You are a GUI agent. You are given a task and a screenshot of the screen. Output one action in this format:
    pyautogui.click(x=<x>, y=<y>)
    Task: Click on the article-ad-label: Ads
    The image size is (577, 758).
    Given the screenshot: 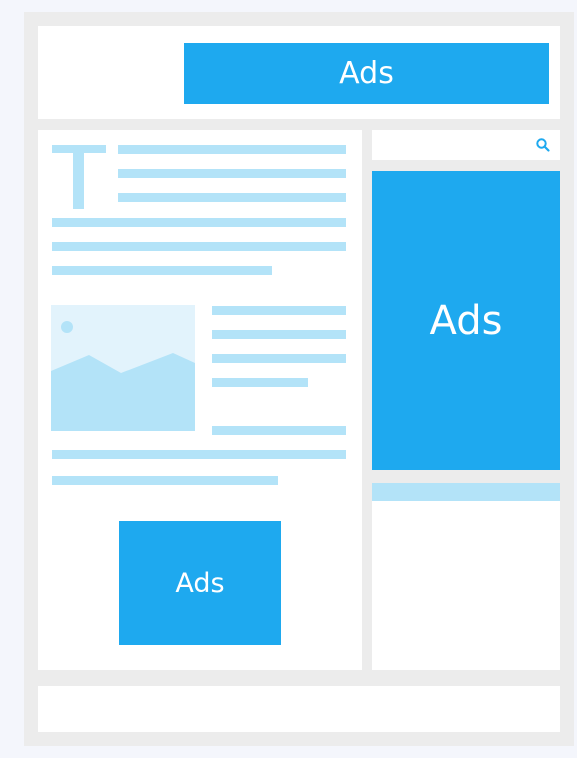 What is the action you would take?
    pyautogui.click(x=200, y=583)
    